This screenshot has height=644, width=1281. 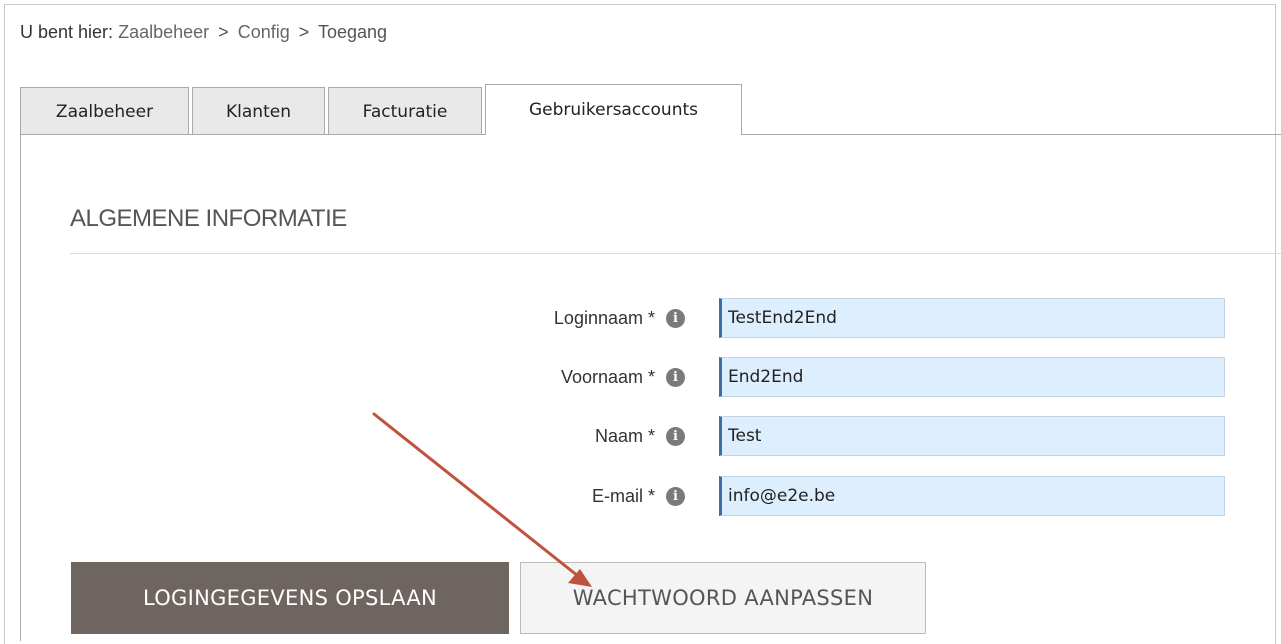 I want to click on form-row-voornaam: Voornaam * i, so click(x=640, y=377).